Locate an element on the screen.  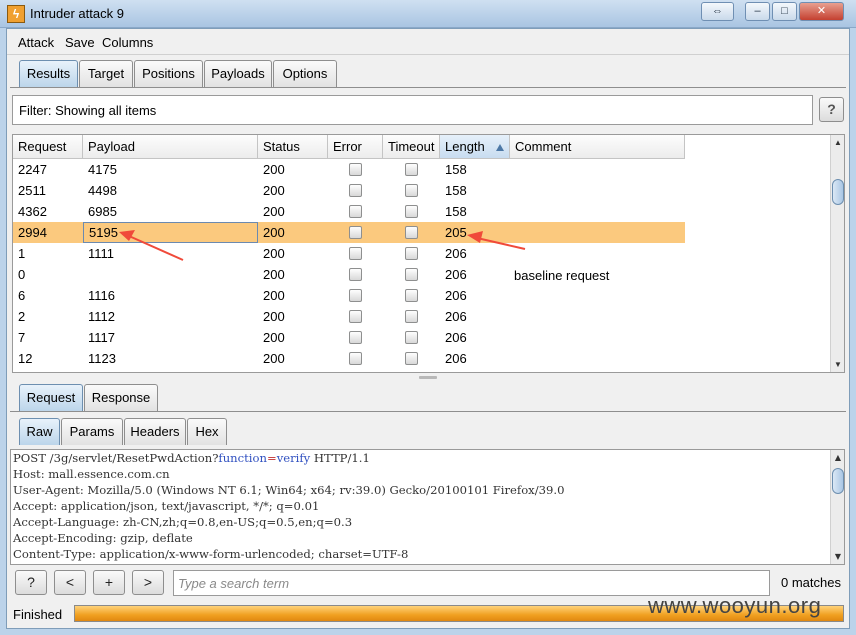
tab-response: Response is located at coordinates (121, 397).